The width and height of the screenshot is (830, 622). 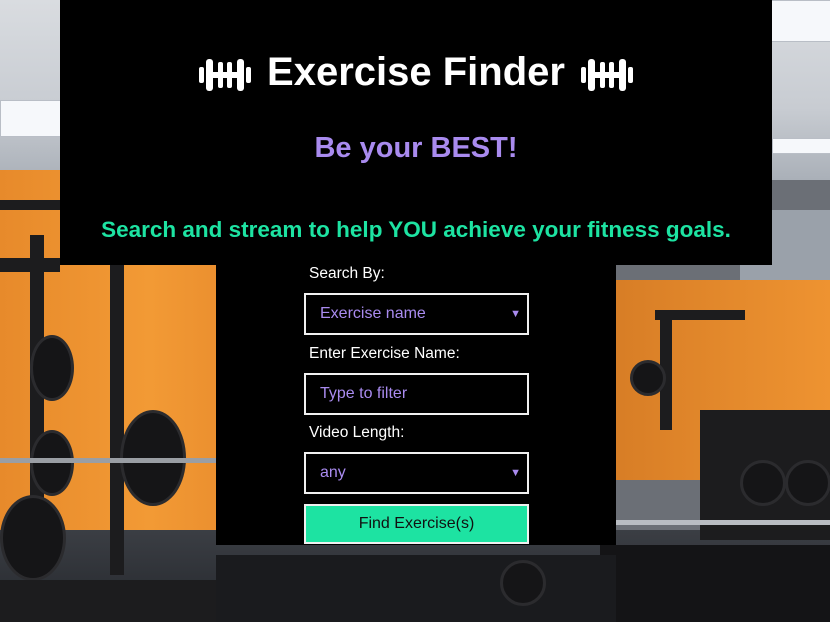 I want to click on video-length-selected-value: any, so click(x=333, y=472).